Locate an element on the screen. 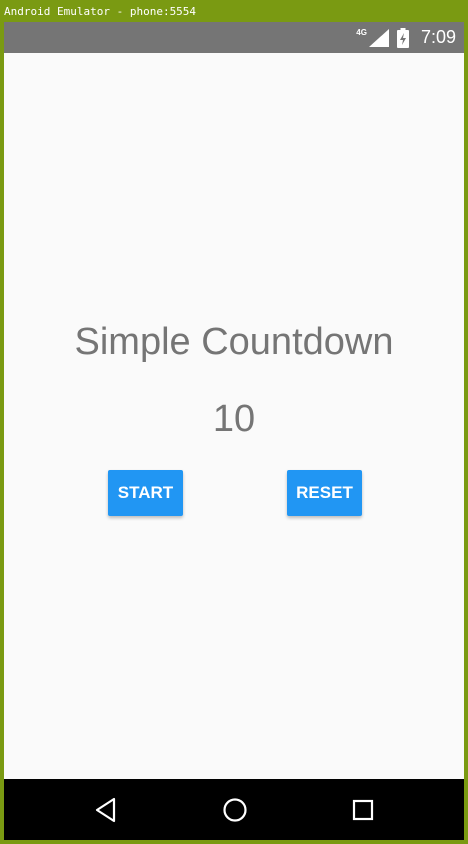  back-button is located at coordinates (106, 809).